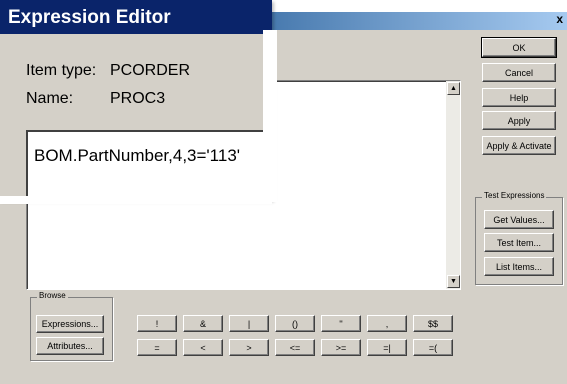 The image size is (567, 384). What do you see at coordinates (519, 120) in the screenshot?
I see `apply-button: Apply` at bounding box center [519, 120].